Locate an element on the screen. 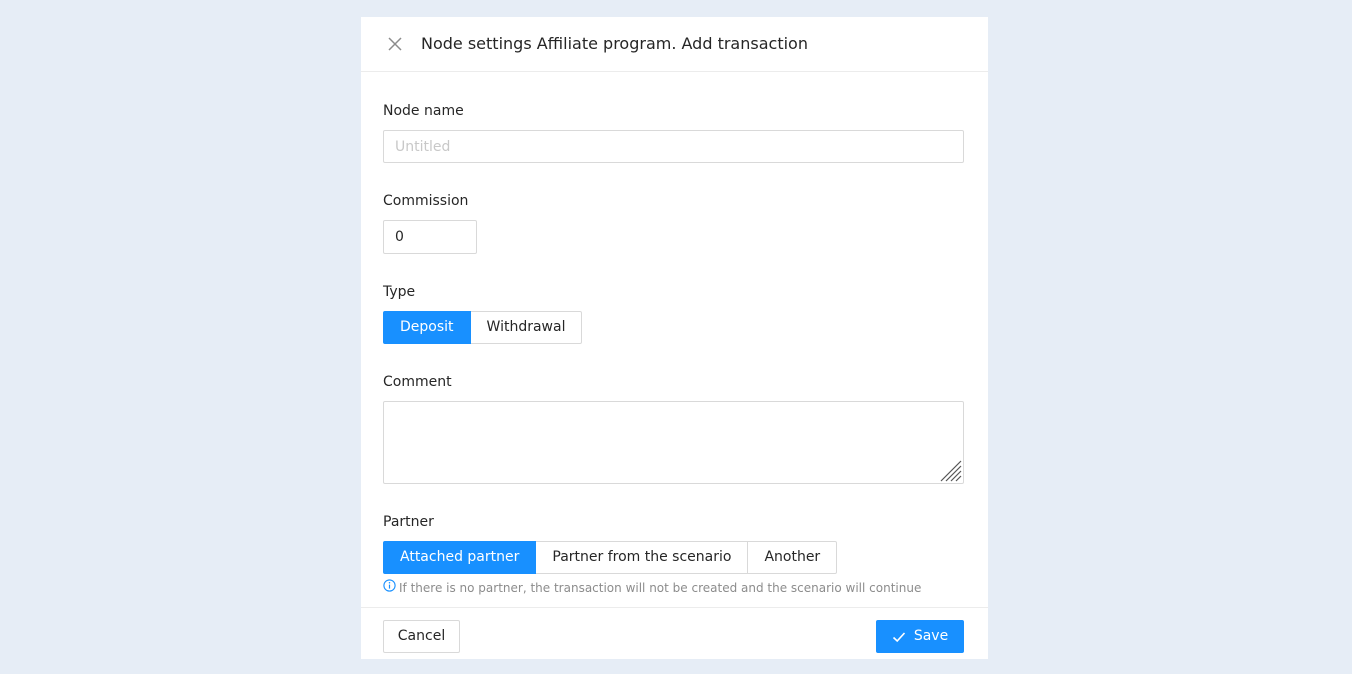 This screenshot has height=674, width=1352. comment-wrapper is located at coordinates (673, 442).